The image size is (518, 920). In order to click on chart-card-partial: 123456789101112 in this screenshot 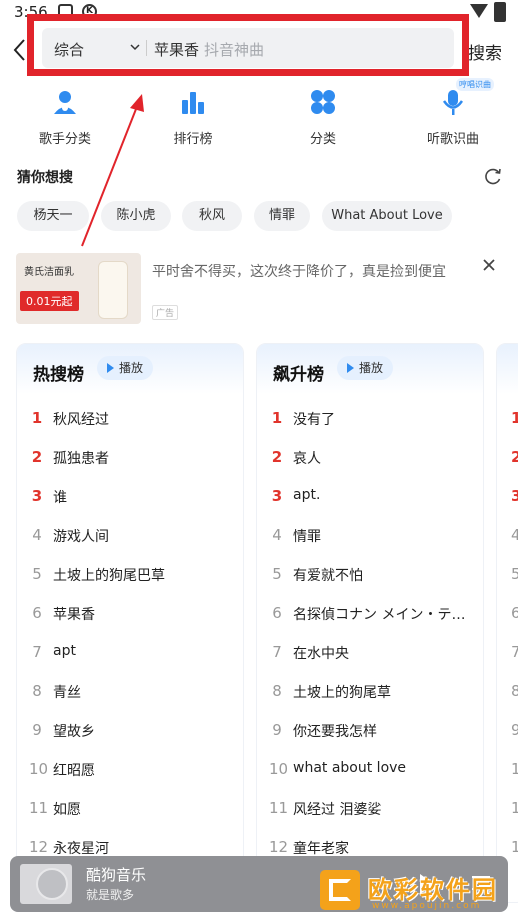, I will do `click(507, 623)`.